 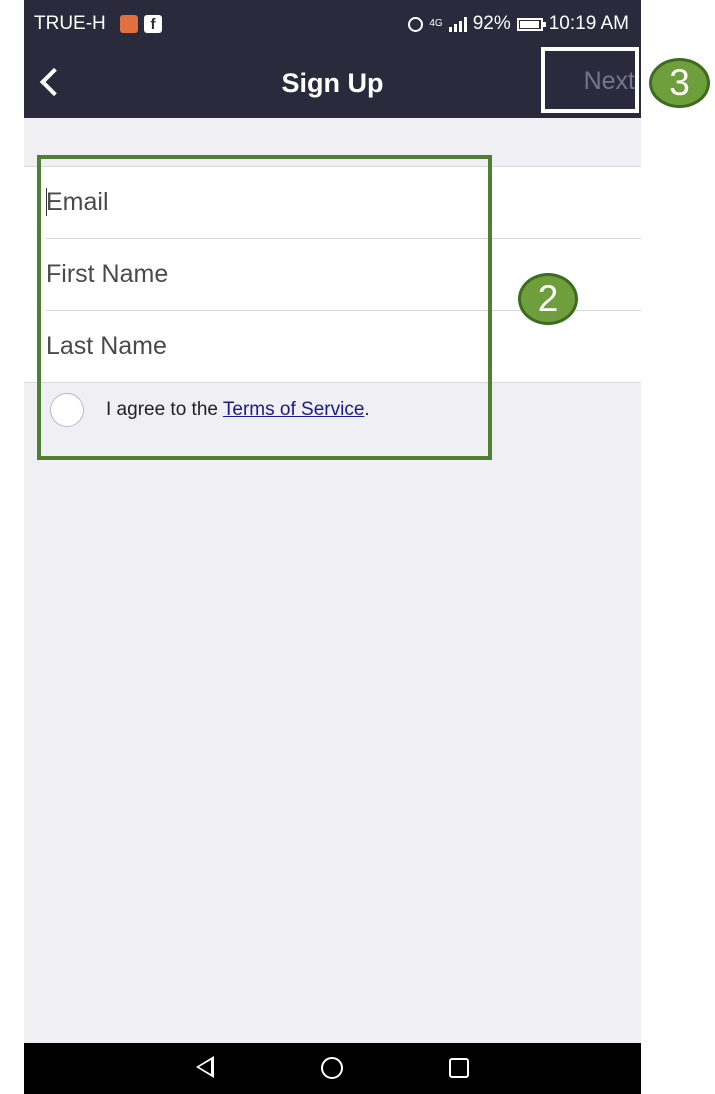 I want to click on status-indicators: 4G 92% 10:19 AM, so click(x=518, y=24).